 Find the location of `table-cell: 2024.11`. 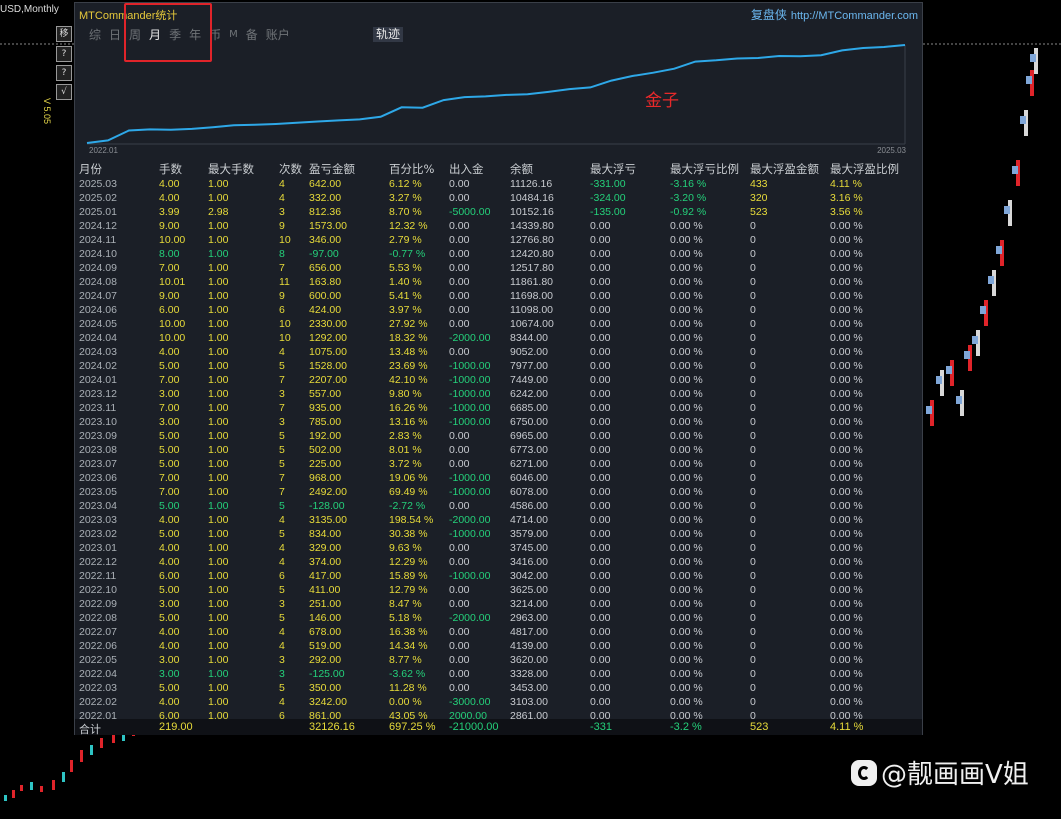

table-cell: 2024.11 is located at coordinates (98, 240).